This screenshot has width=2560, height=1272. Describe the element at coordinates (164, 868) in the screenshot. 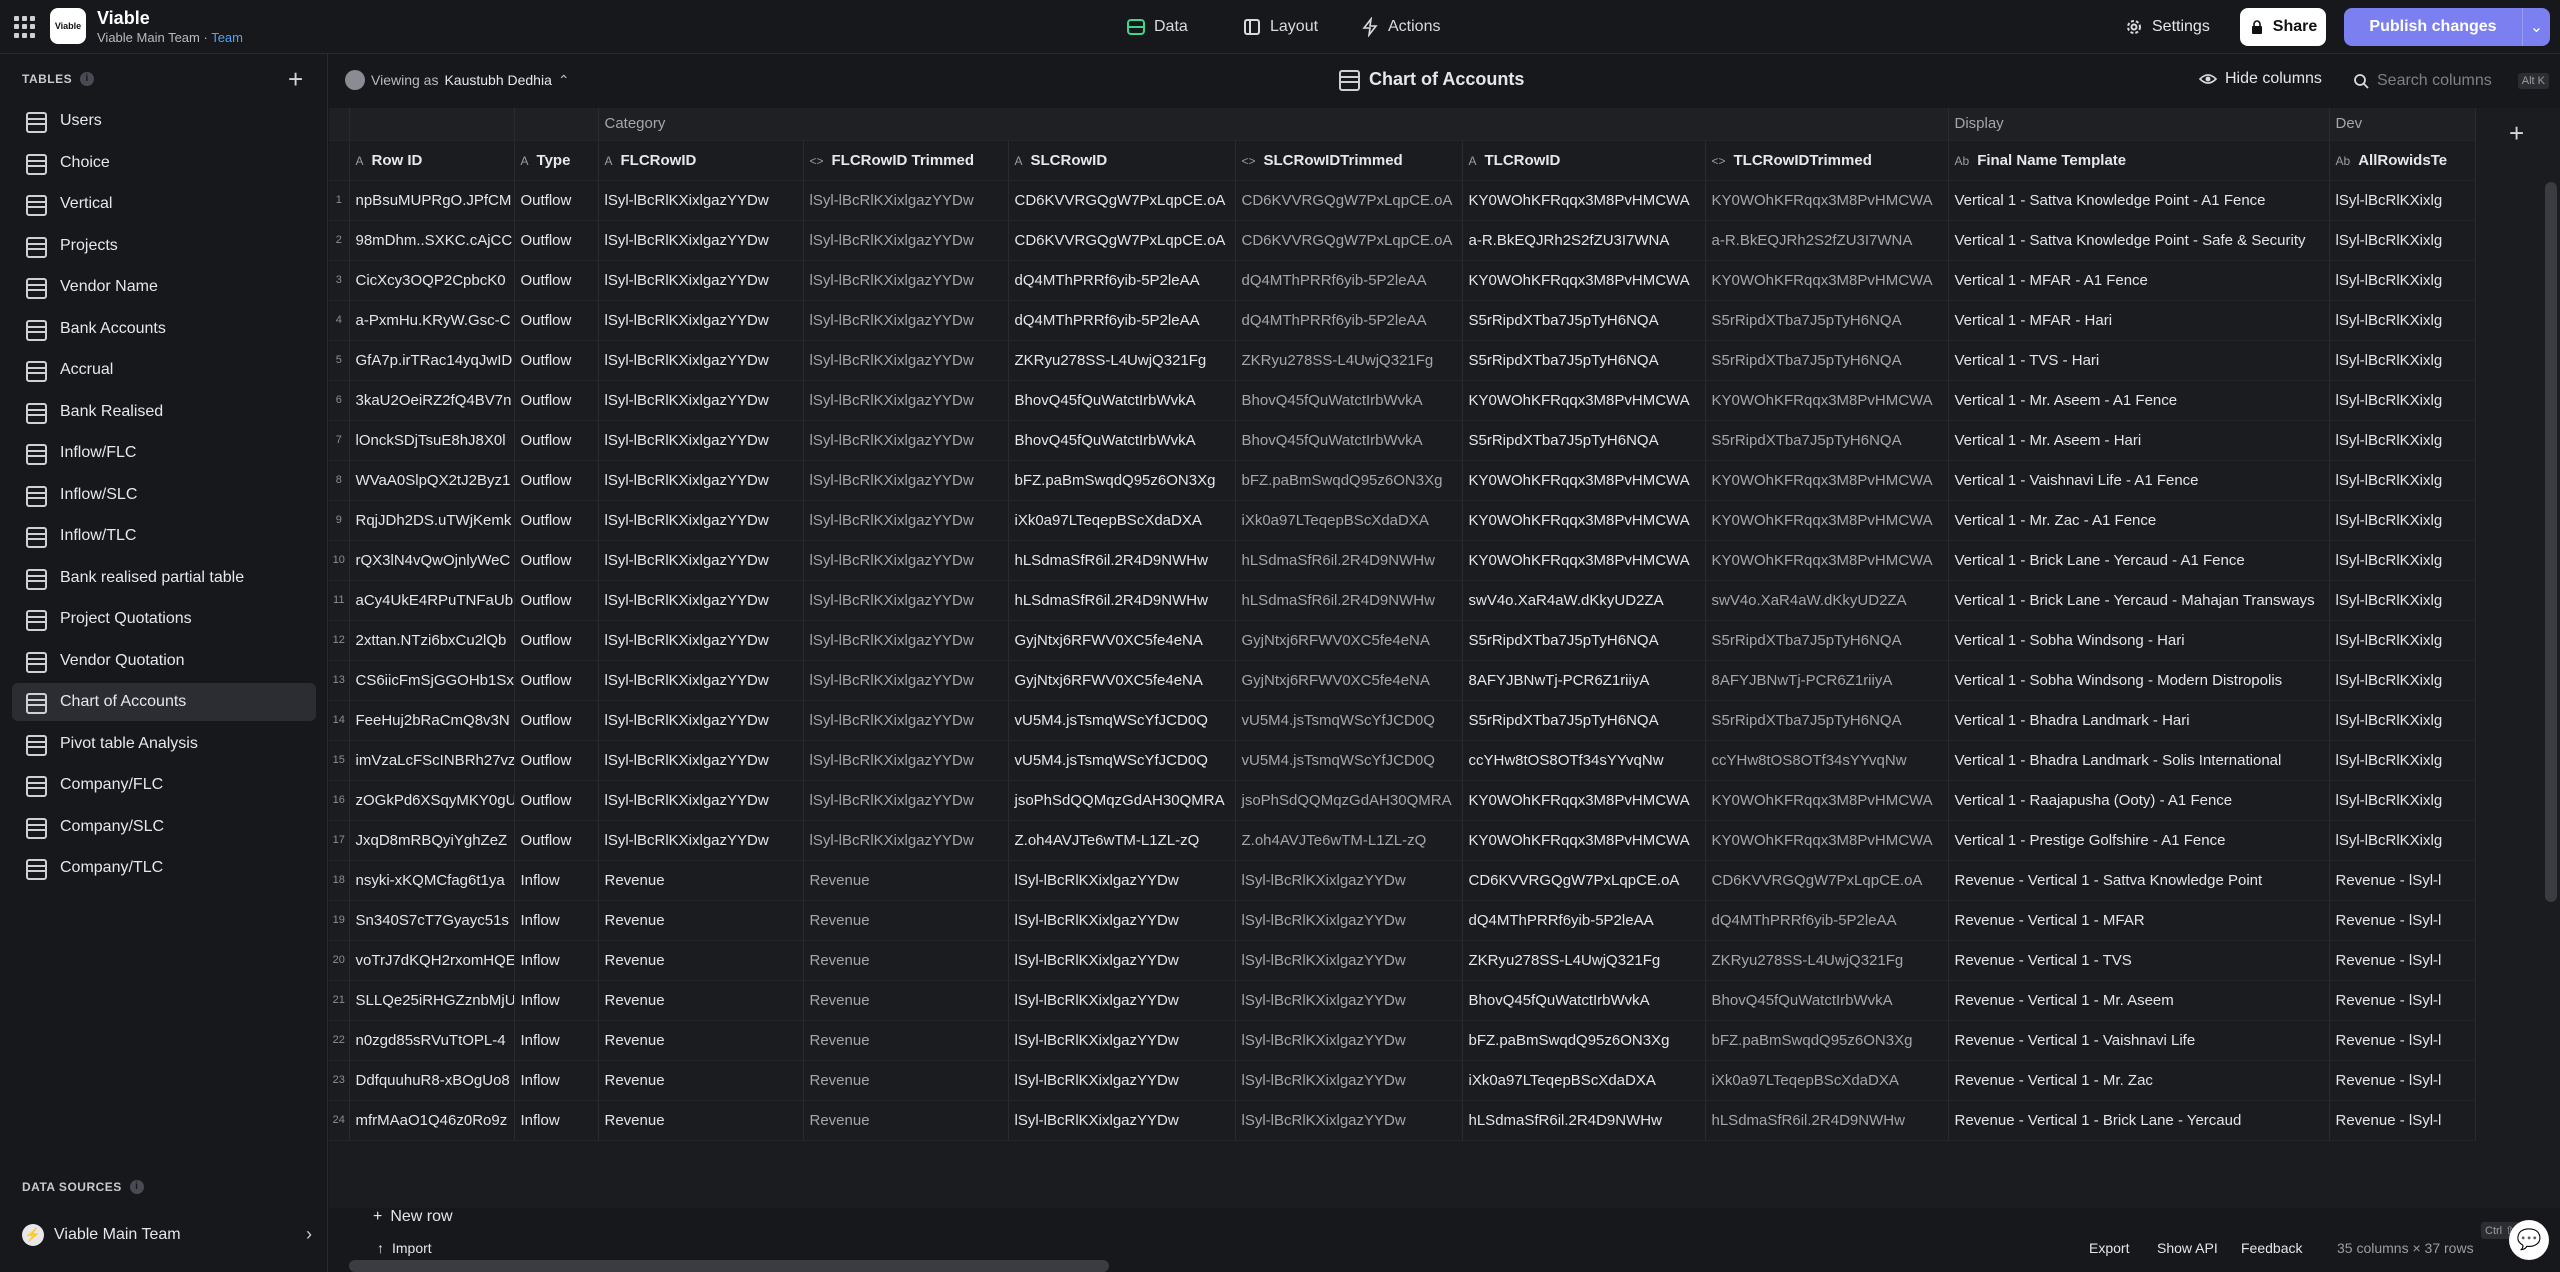

I see `sidebar-item-company-tlc: Company/TLC` at that location.